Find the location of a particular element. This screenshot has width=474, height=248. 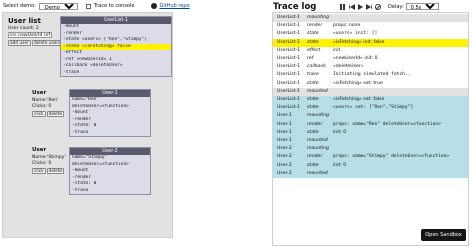

user-2-title: User is located at coordinates (39, 150).